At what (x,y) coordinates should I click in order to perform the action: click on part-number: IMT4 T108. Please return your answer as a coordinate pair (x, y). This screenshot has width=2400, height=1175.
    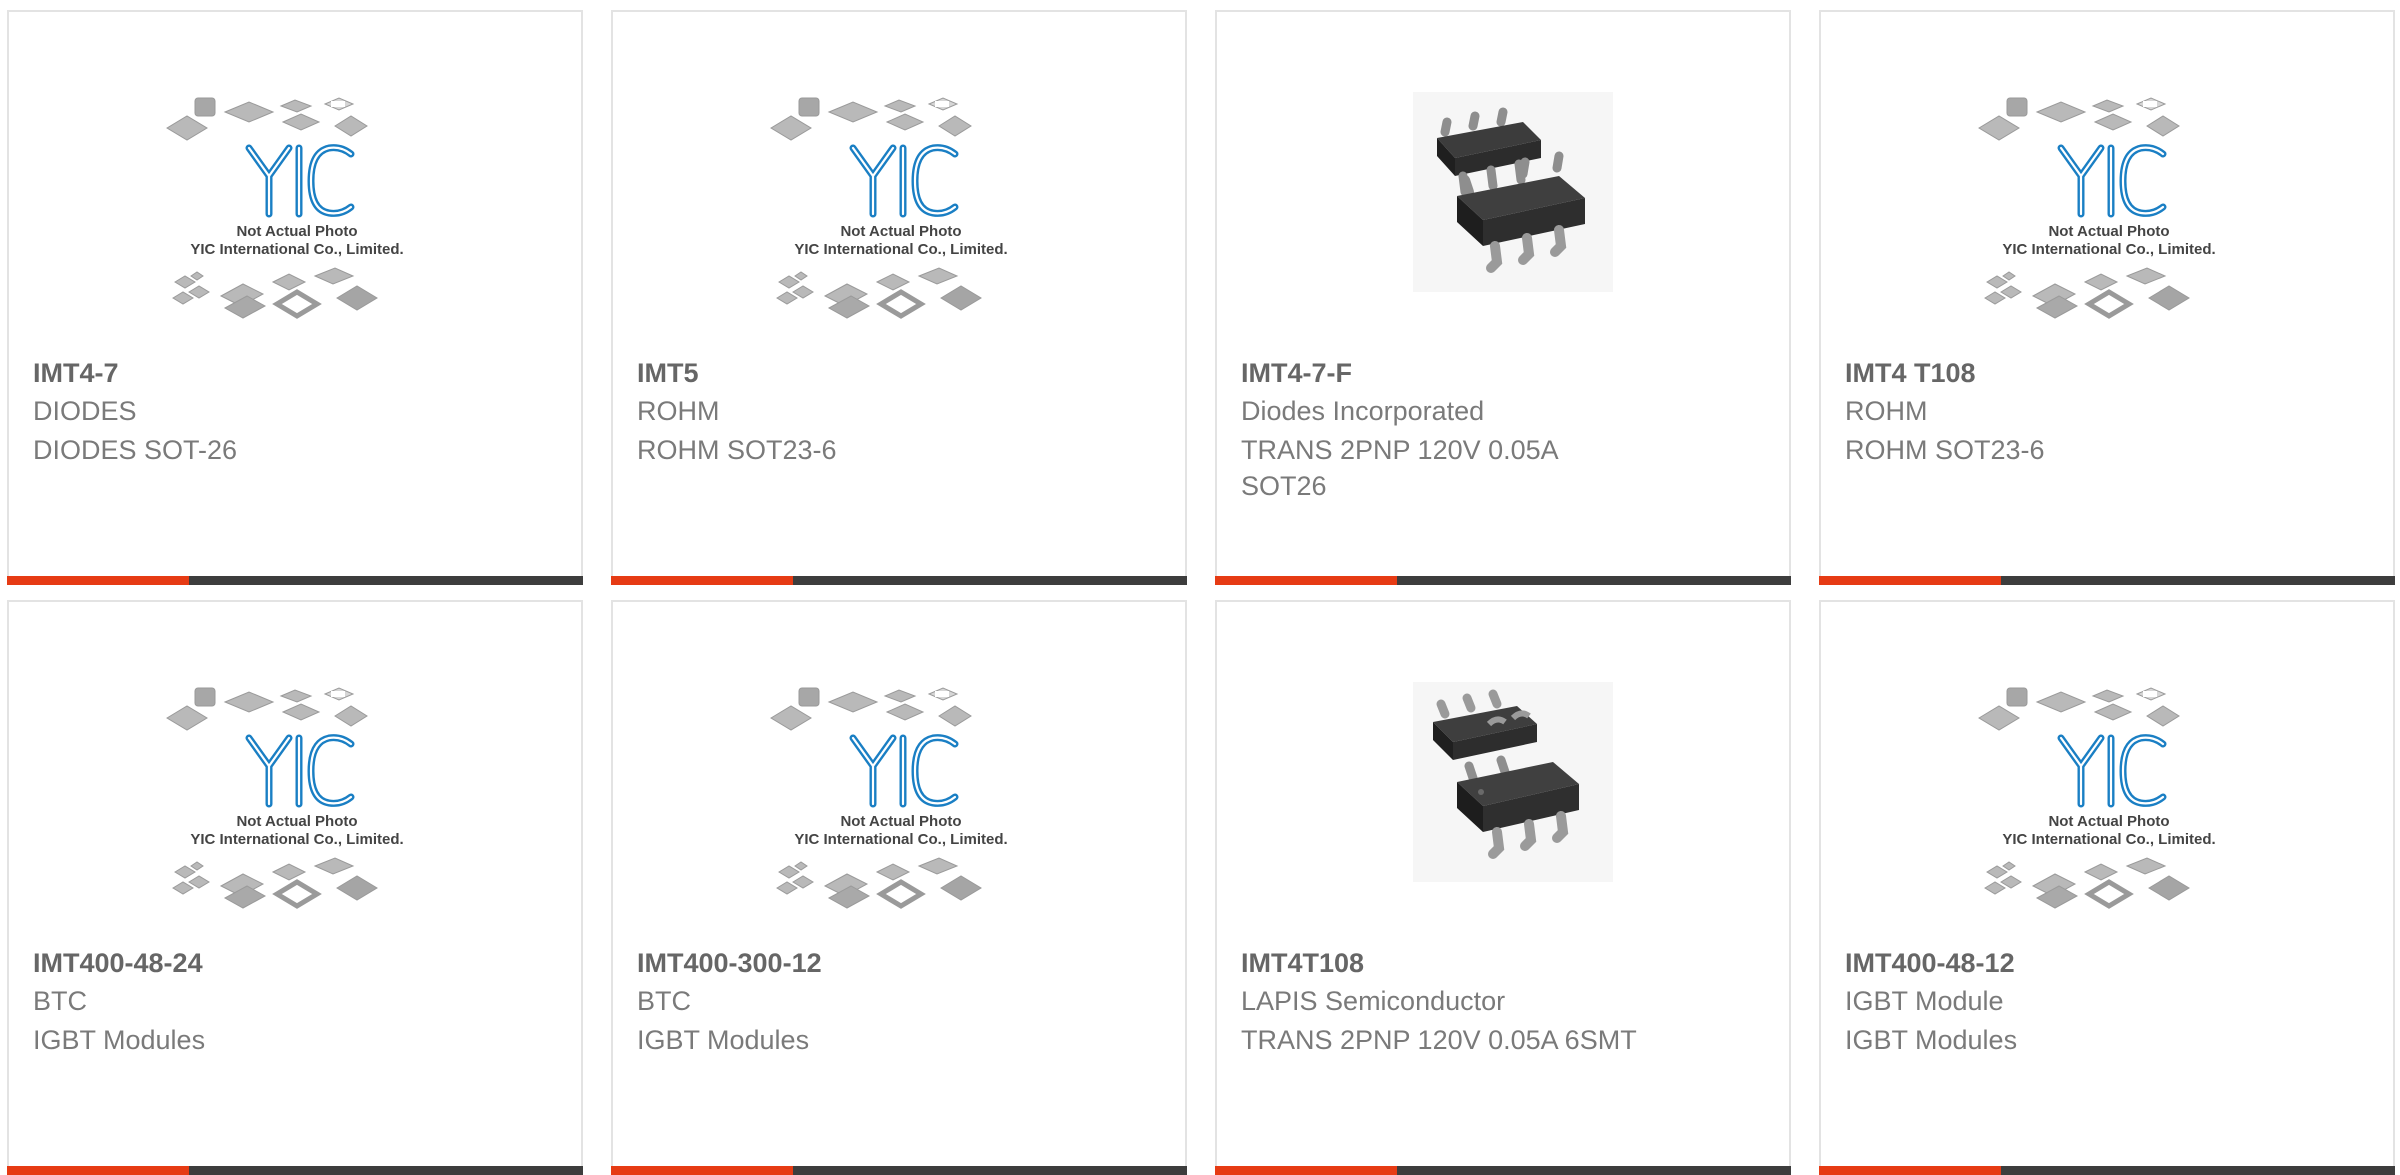
    Looking at the image, I should click on (1910, 373).